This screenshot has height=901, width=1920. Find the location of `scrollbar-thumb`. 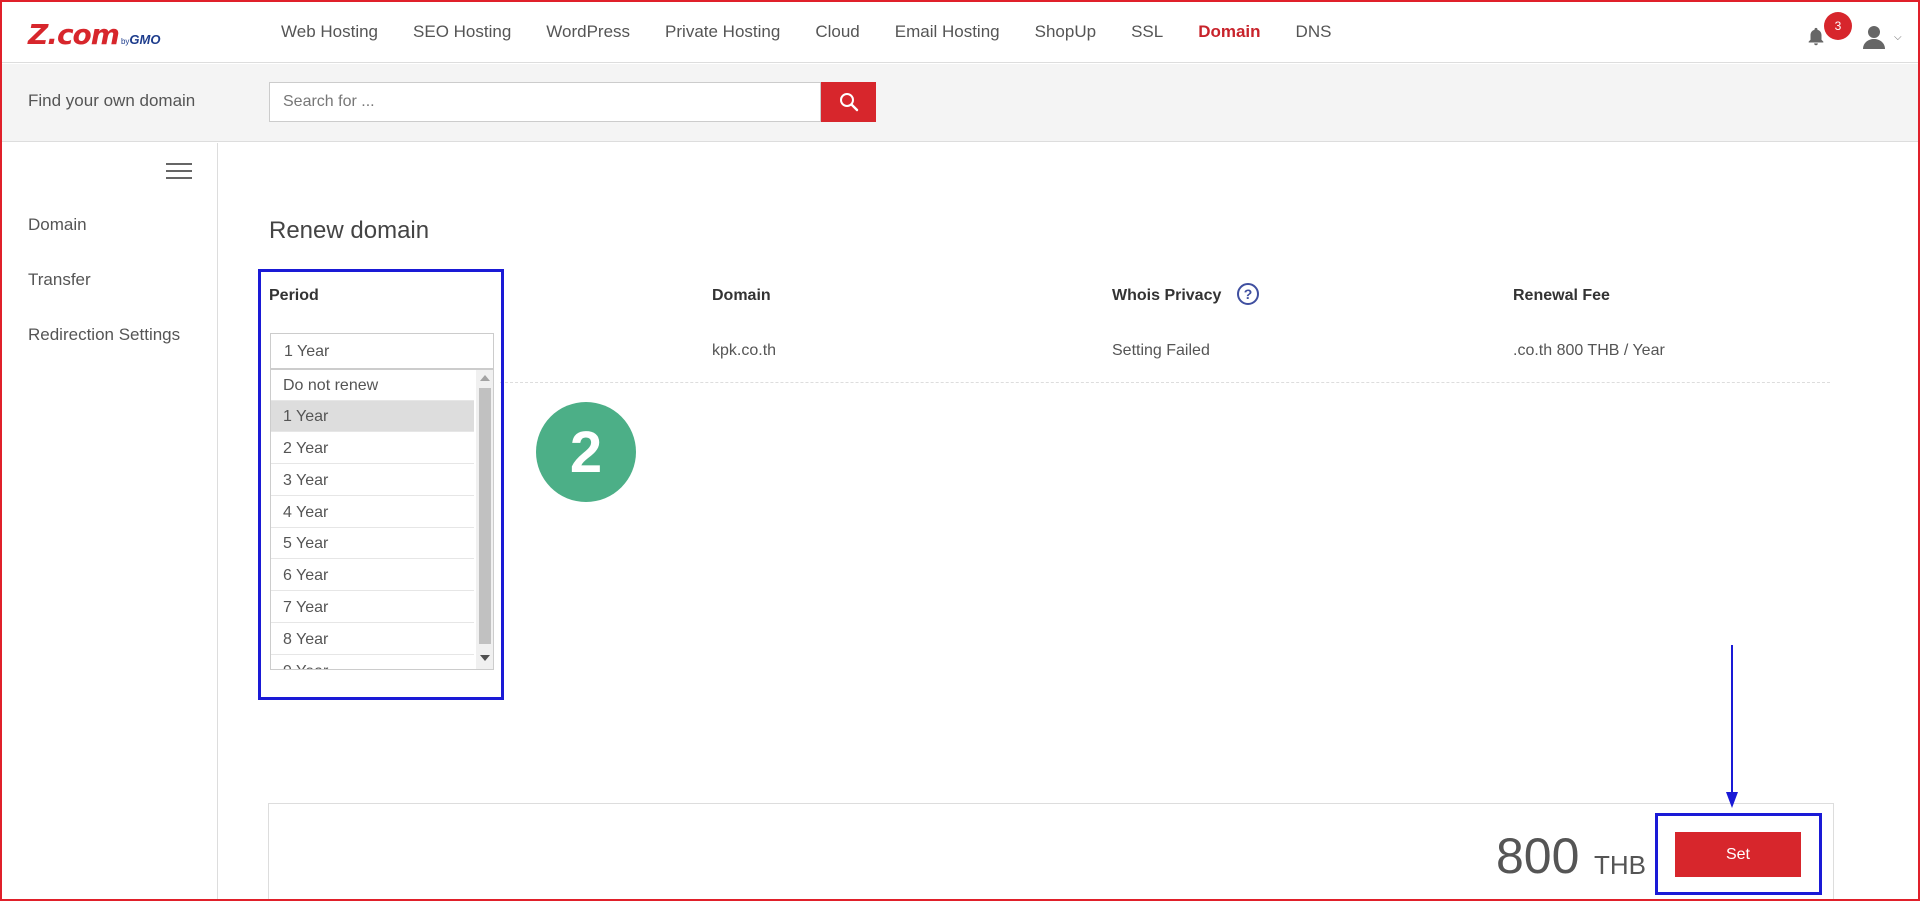

scrollbar-thumb is located at coordinates (485, 516).